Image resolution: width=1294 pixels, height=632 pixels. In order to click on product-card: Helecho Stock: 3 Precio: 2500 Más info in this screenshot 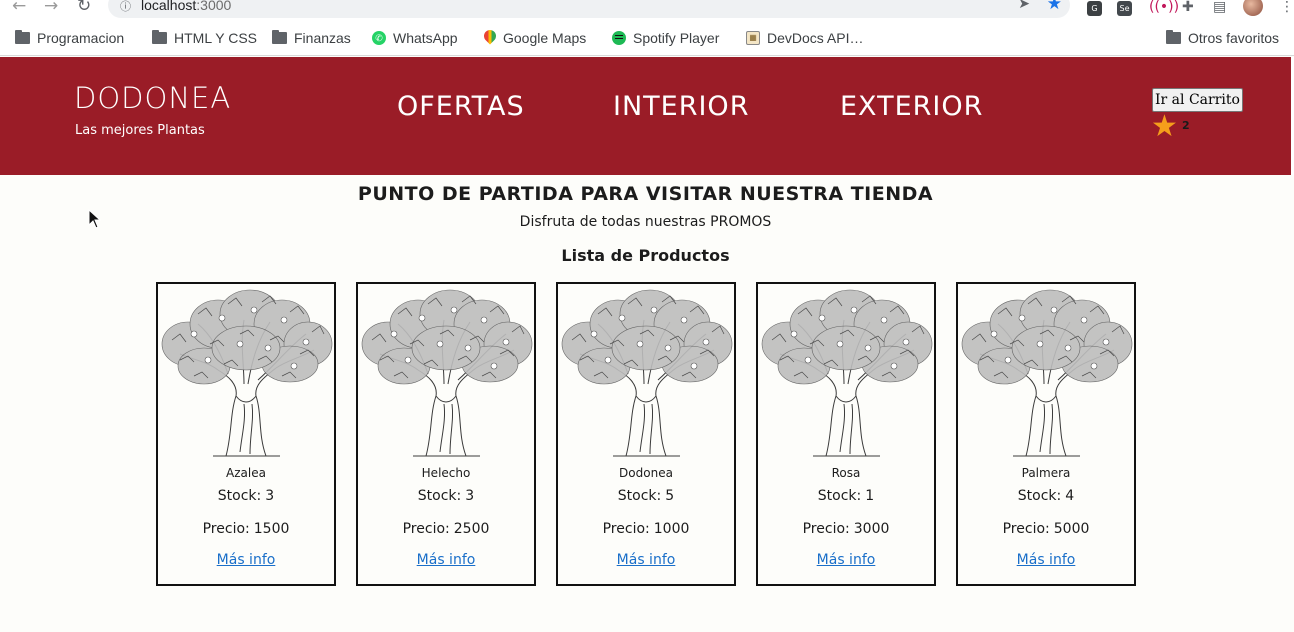, I will do `click(446, 434)`.